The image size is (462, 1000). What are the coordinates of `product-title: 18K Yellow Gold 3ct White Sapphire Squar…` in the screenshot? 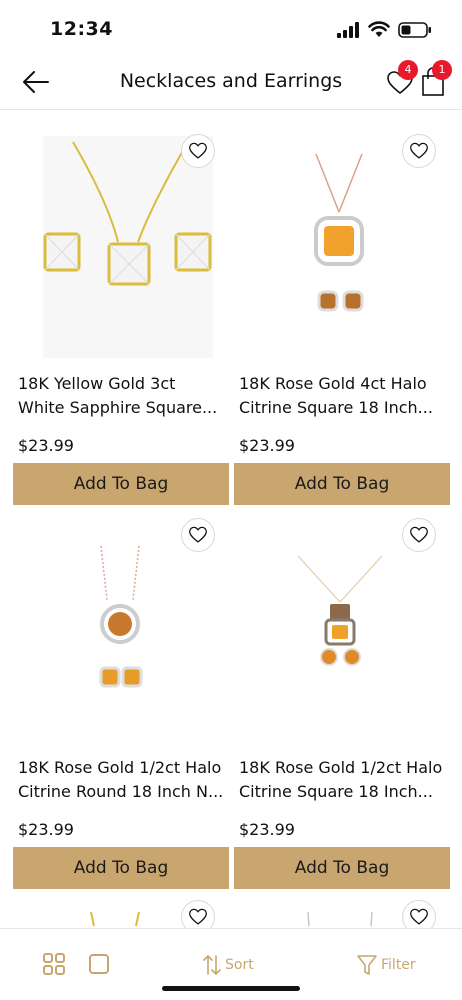 It's located at (122, 396).